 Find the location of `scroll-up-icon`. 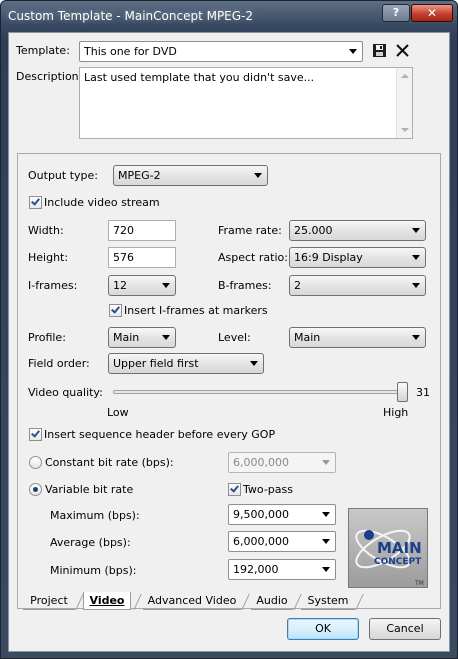

scroll-up-icon is located at coordinates (405, 76).